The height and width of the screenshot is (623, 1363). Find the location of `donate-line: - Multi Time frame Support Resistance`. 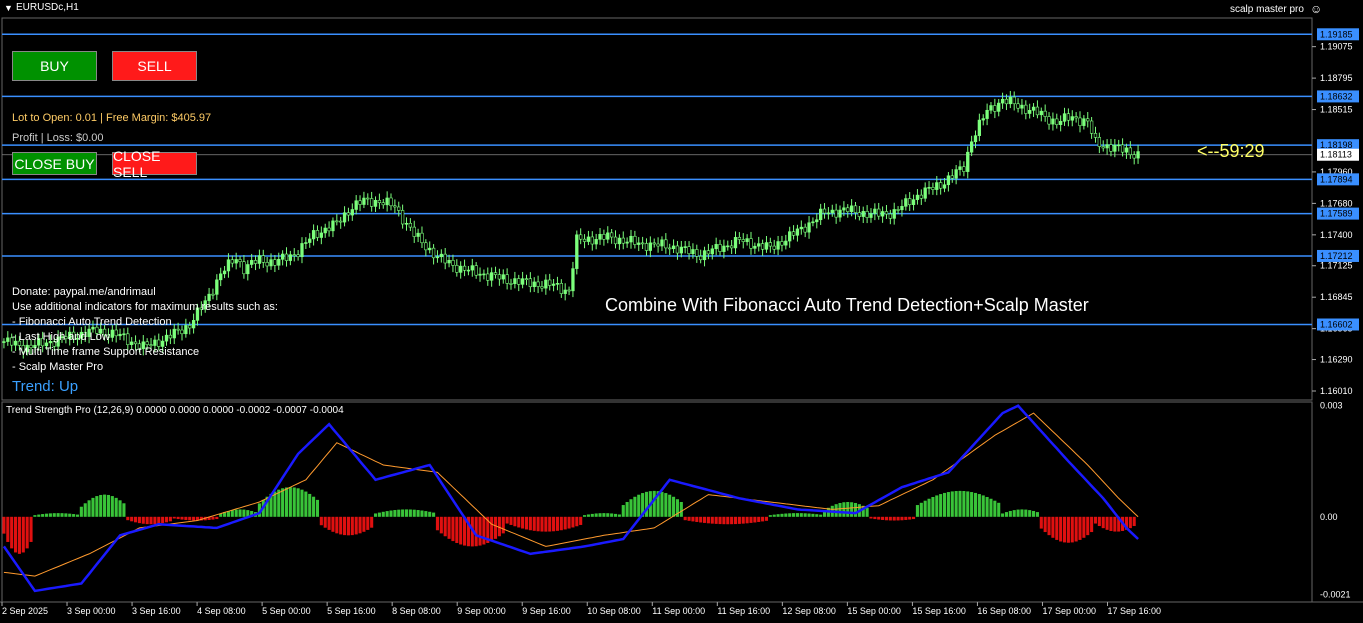

donate-line: - Multi Time frame Support Resistance is located at coordinates (106, 352).